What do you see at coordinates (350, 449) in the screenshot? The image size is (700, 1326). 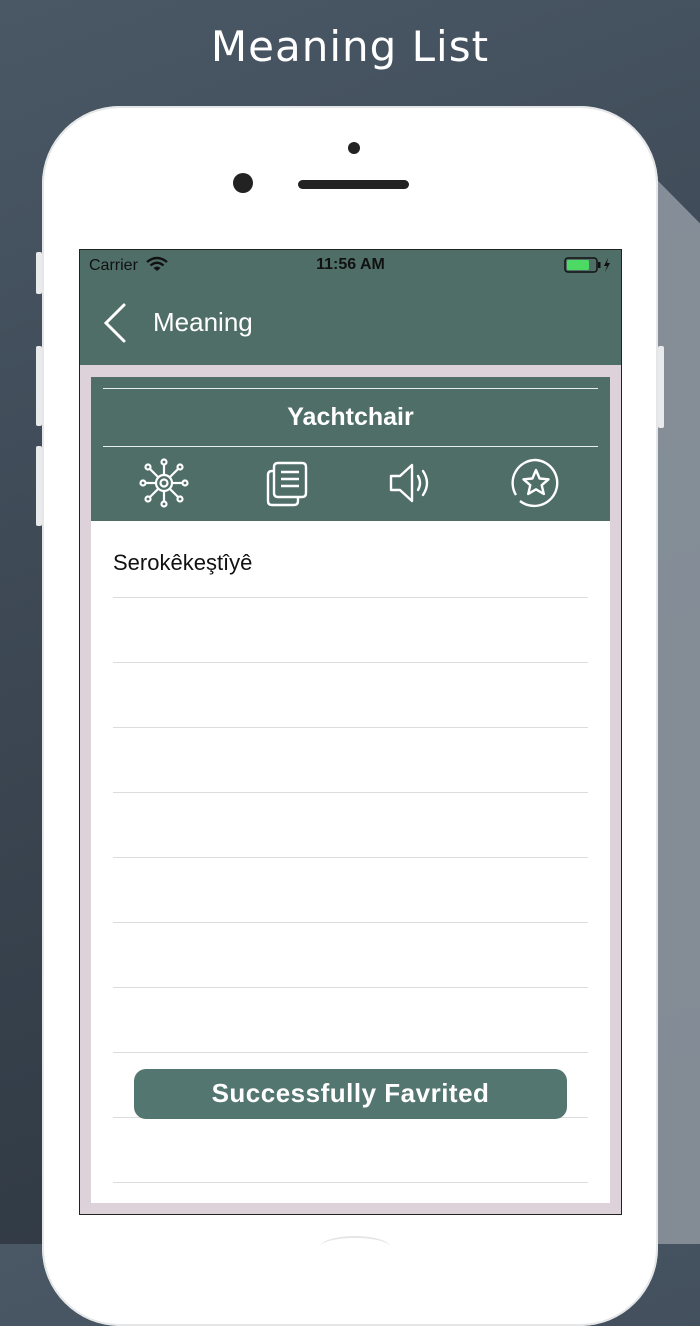 I see `word-card-header: Yachtchair` at bounding box center [350, 449].